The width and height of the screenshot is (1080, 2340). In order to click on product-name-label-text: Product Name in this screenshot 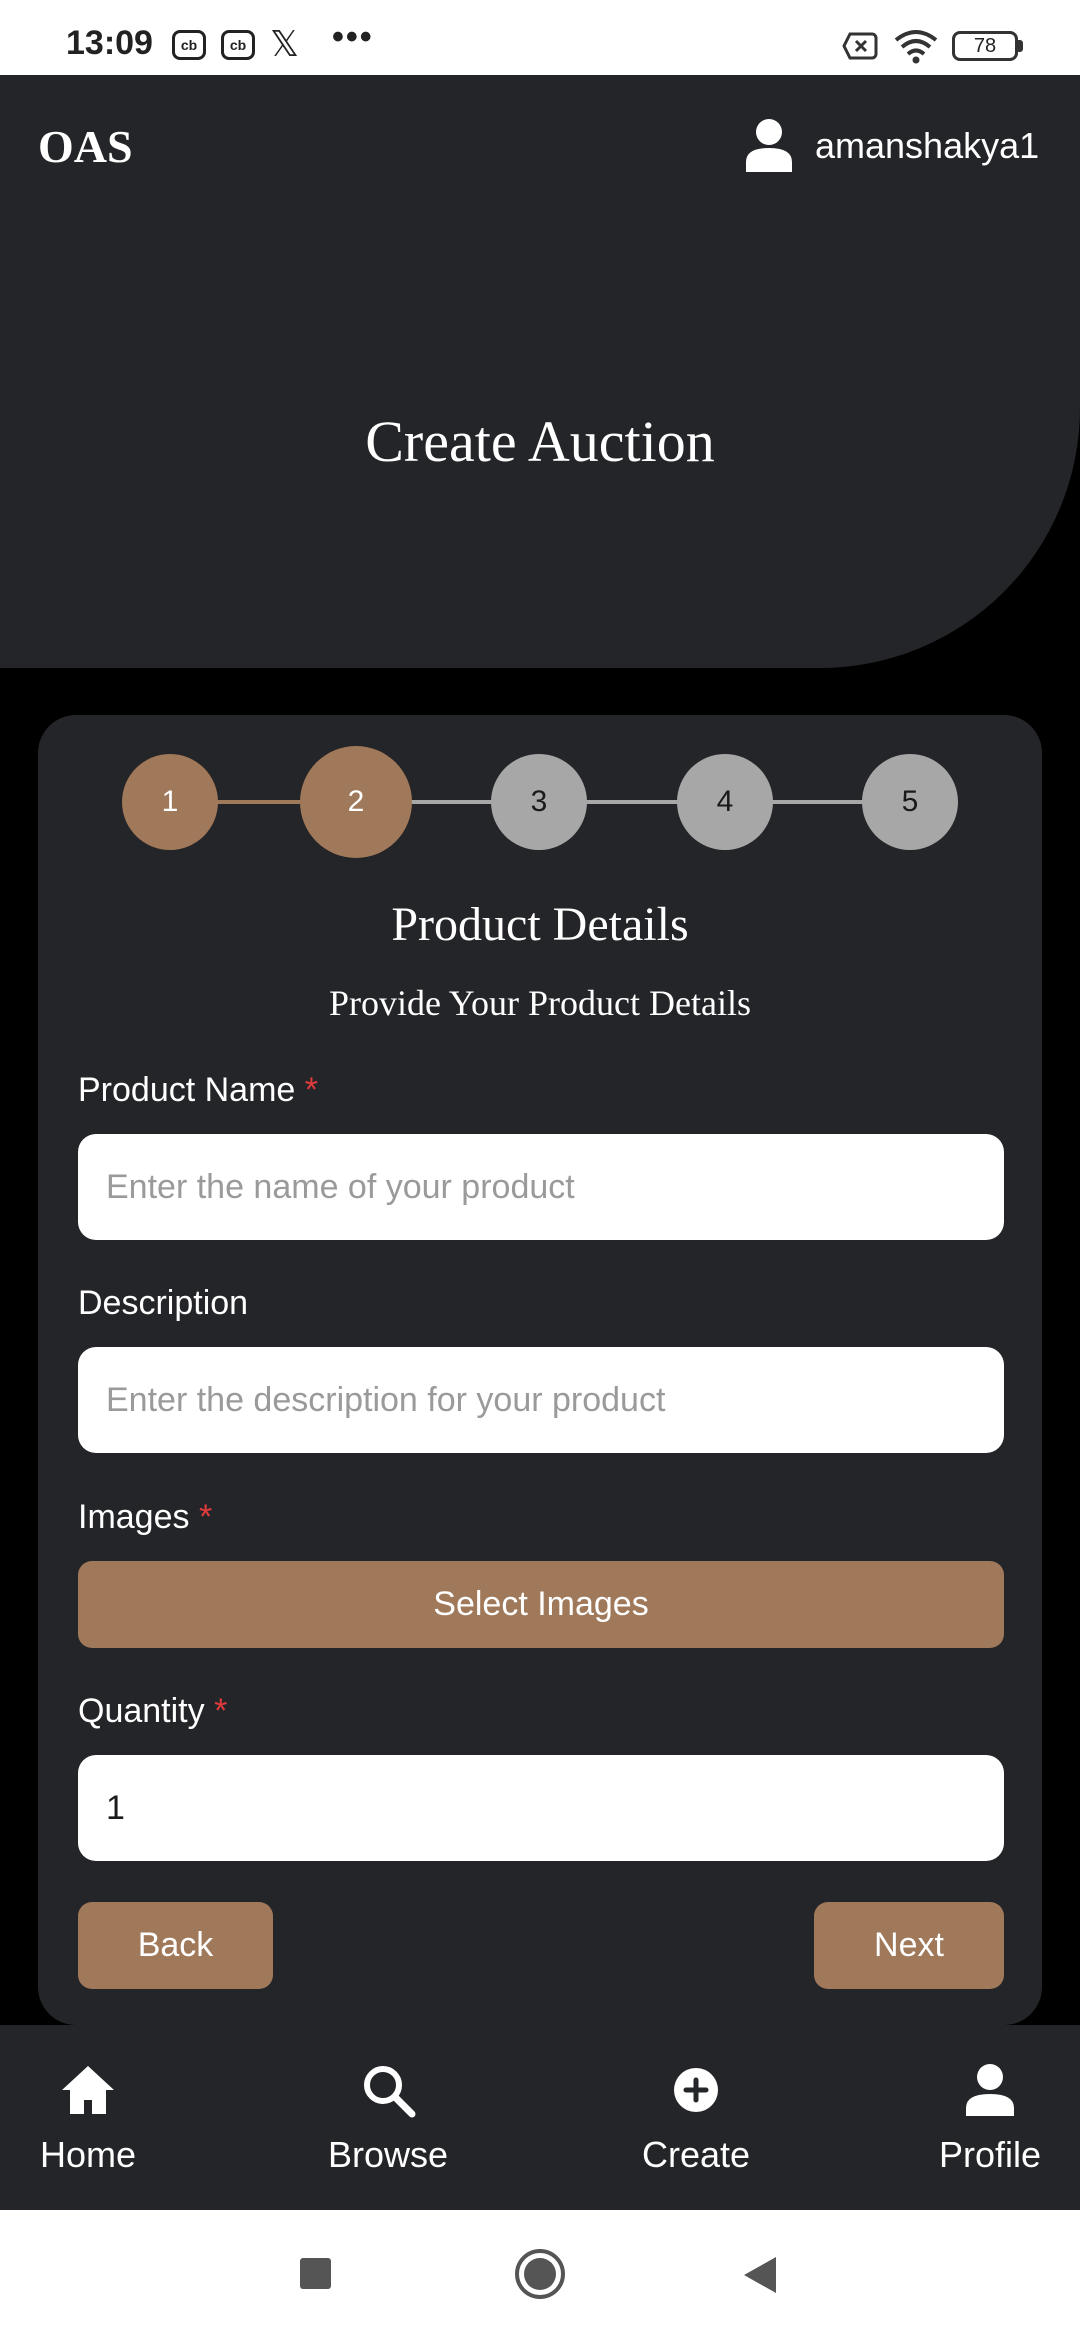, I will do `click(187, 1090)`.